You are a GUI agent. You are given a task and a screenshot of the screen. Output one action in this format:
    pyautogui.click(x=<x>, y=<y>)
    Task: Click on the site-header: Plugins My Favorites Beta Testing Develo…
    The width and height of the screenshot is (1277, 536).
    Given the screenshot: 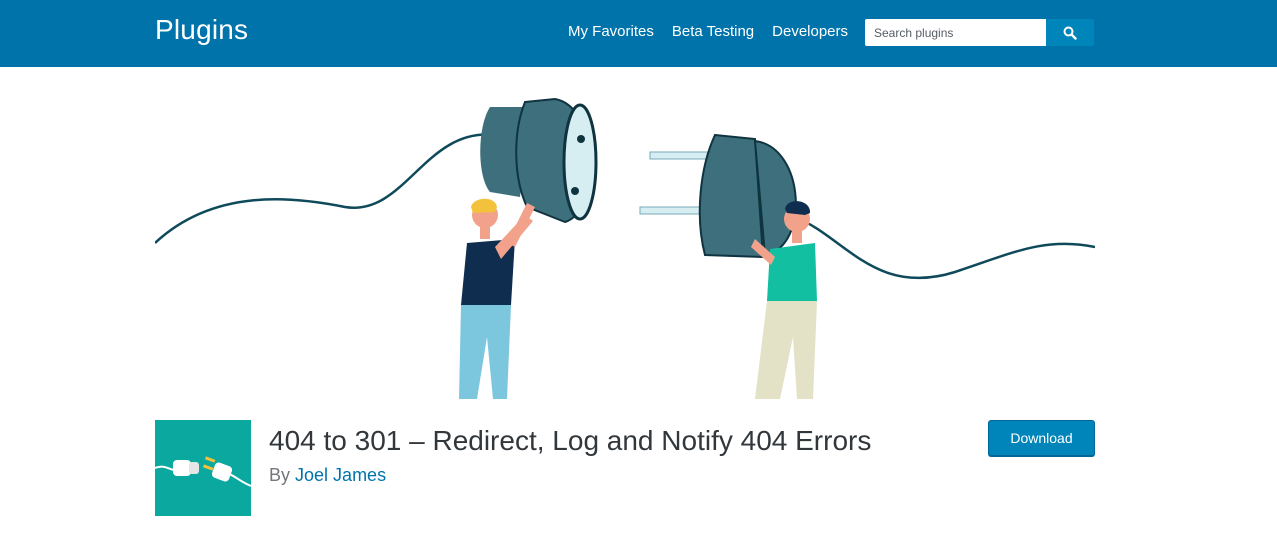 What is the action you would take?
    pyautogui.click(x=638, y=33)
    